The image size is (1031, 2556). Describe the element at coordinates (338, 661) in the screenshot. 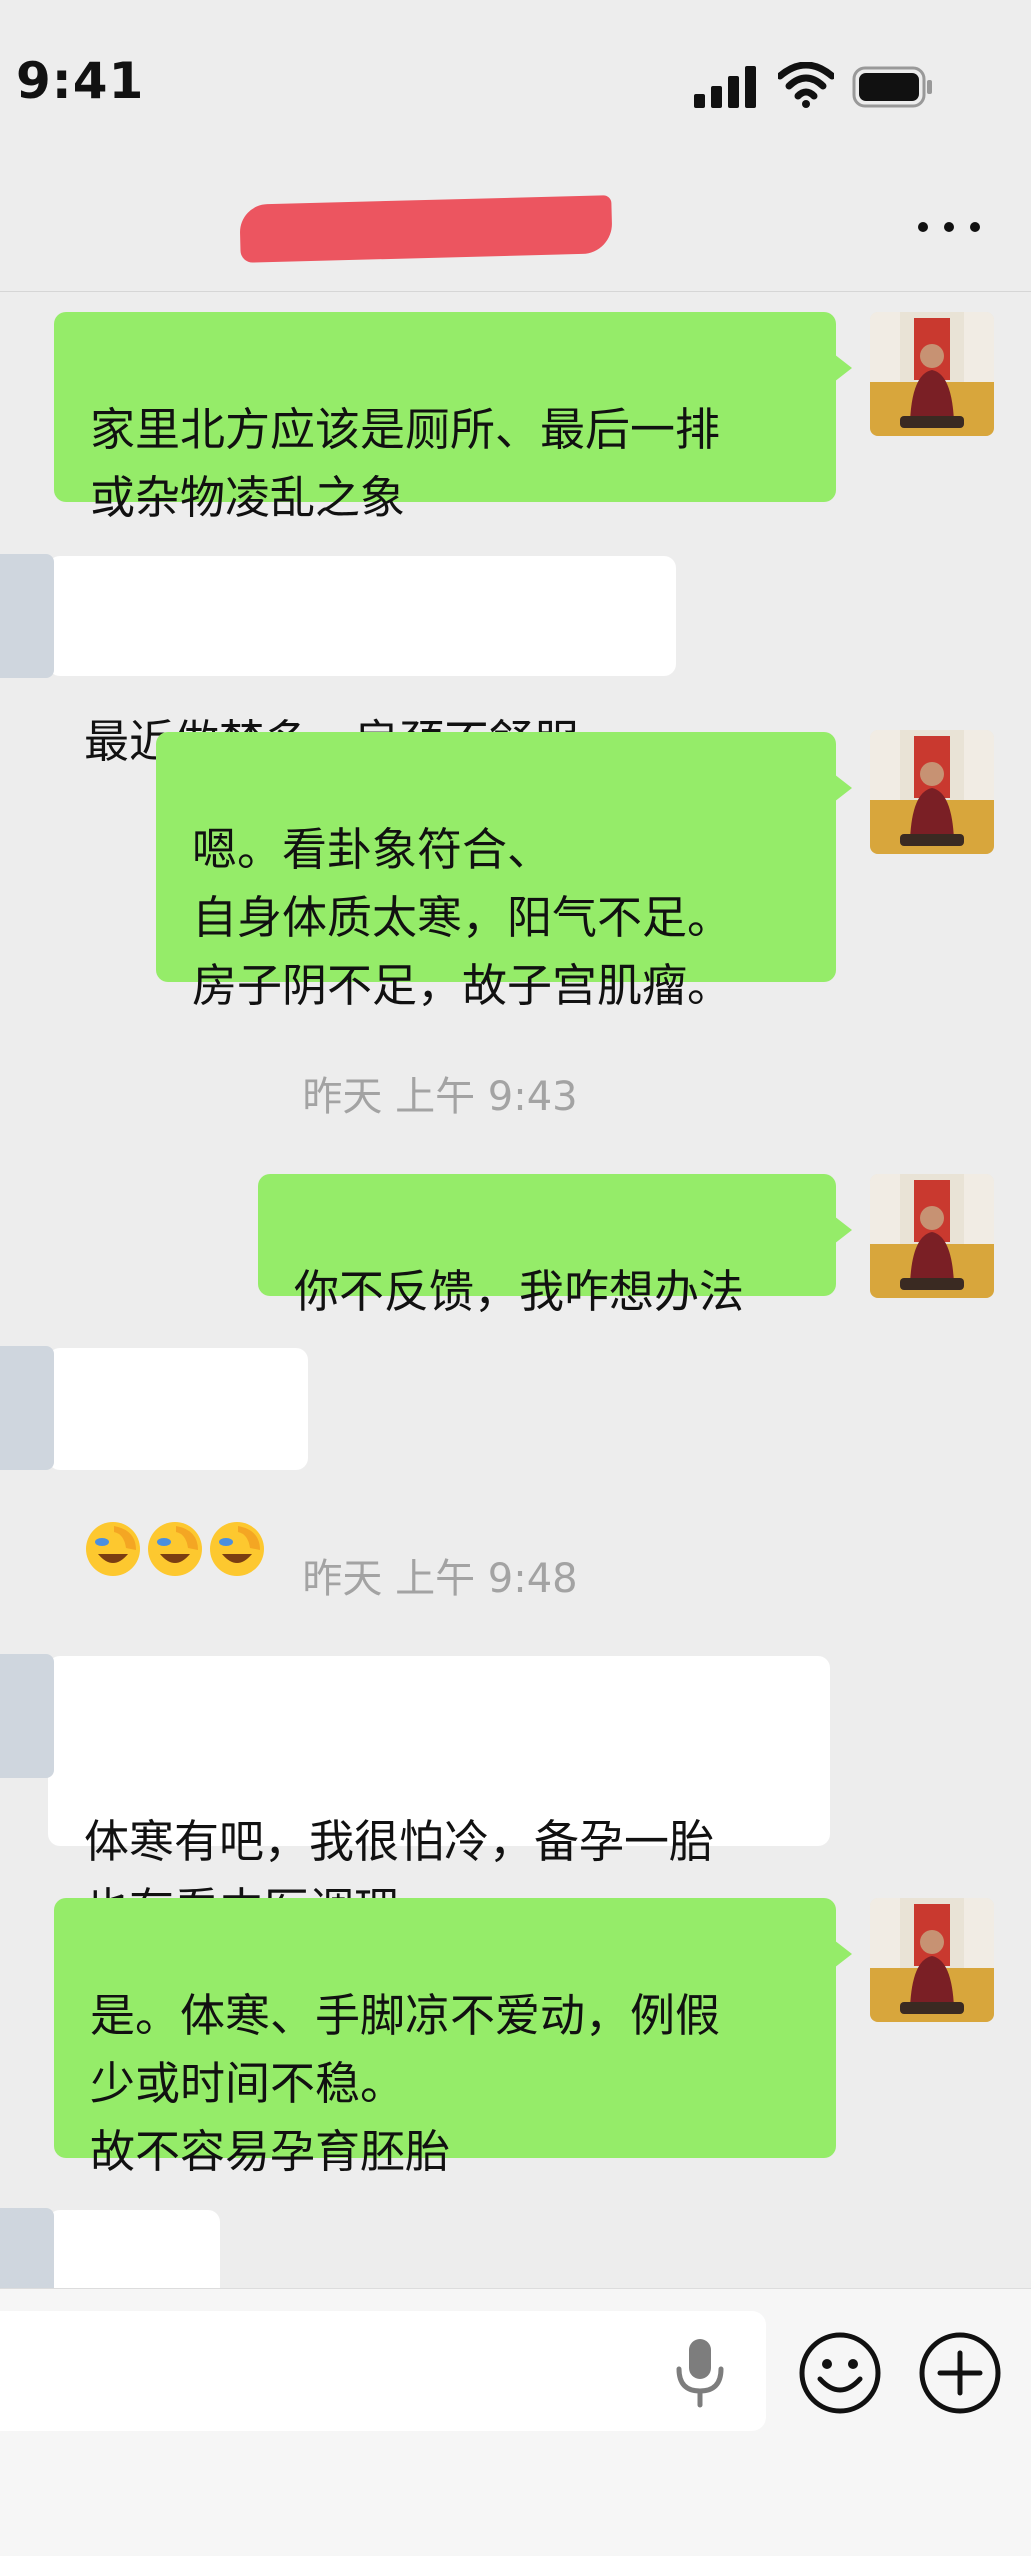

I see `incoming-message: 最近做梦多，肩颈不舒服` at that location.